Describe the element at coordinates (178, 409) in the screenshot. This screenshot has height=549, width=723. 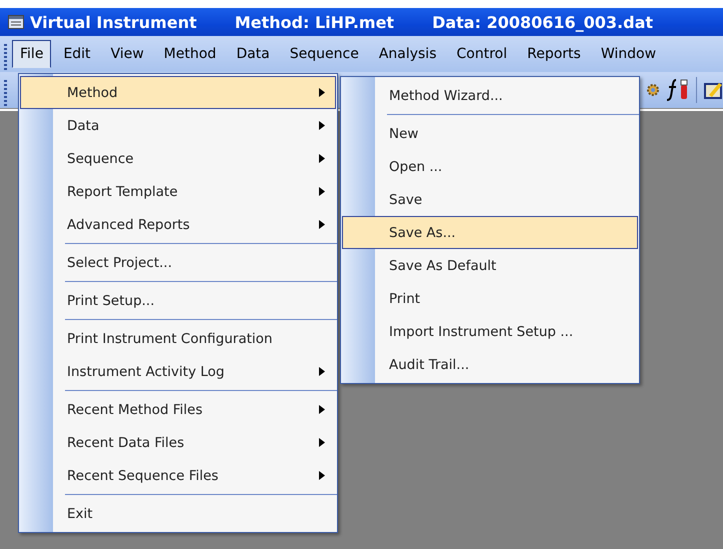
I see `menu-item: Recent Method Files` at that location.